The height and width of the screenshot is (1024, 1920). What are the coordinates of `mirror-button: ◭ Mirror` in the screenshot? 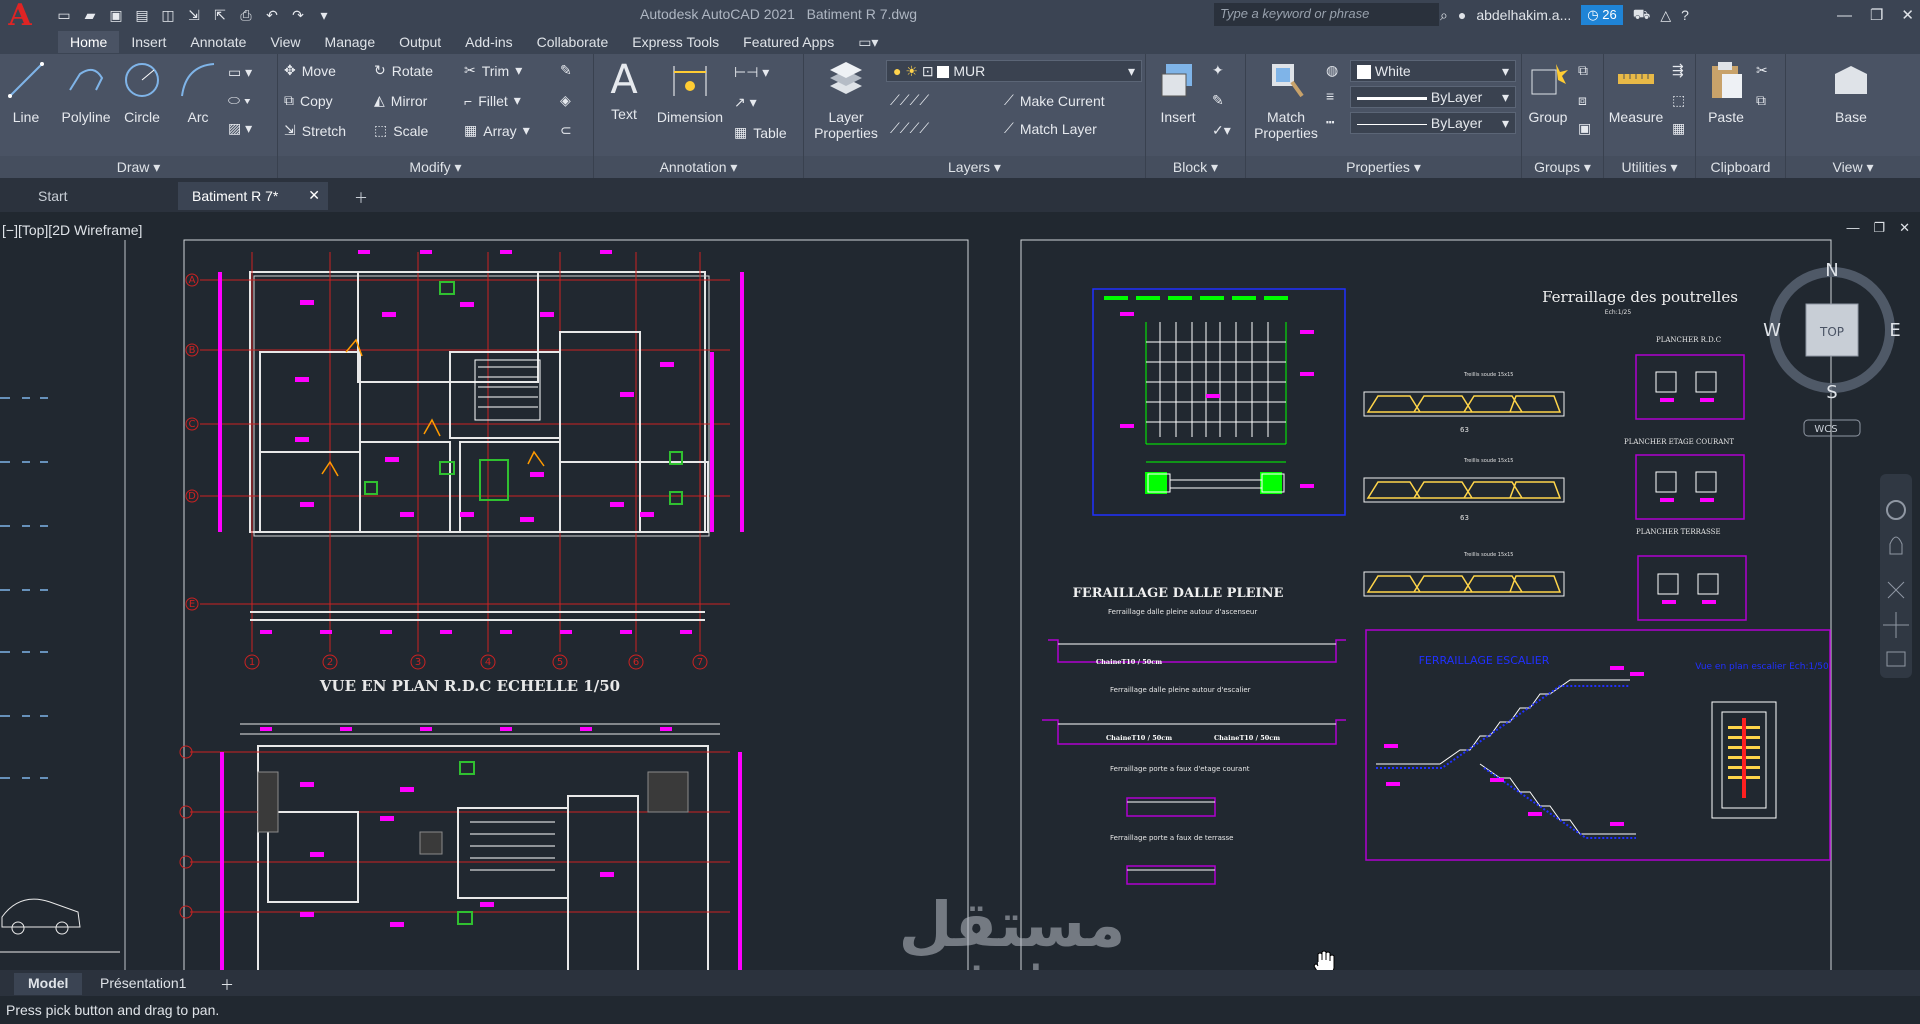 It's located at (400, 100).